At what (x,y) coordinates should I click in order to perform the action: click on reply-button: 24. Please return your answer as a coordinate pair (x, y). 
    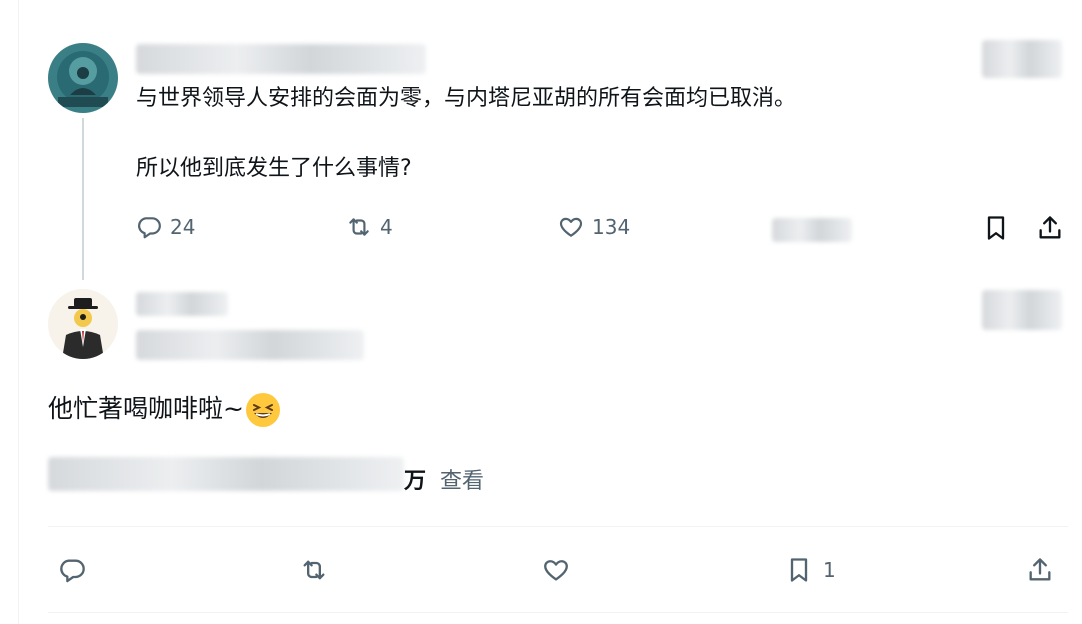
    Looking at the image, I should click on (165, 227).